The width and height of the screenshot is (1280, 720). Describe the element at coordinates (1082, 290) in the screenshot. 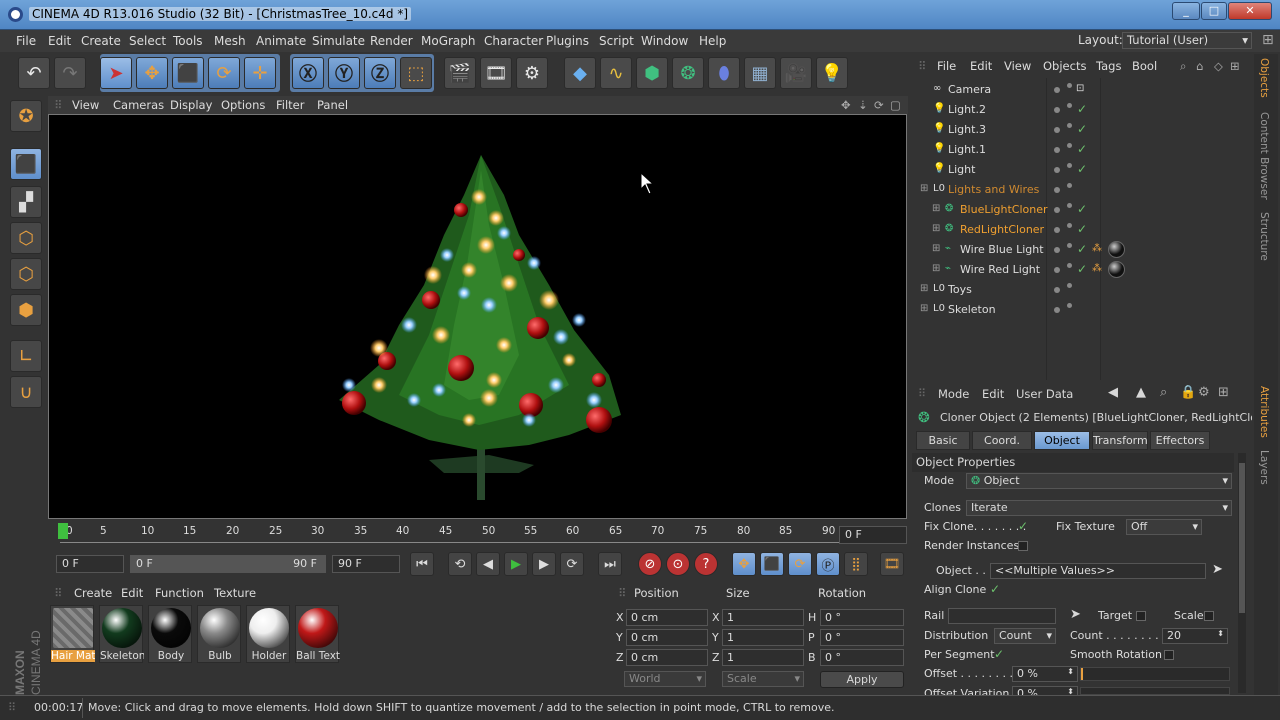

I see `object-row: ⊞ L0 Toys` at that location.